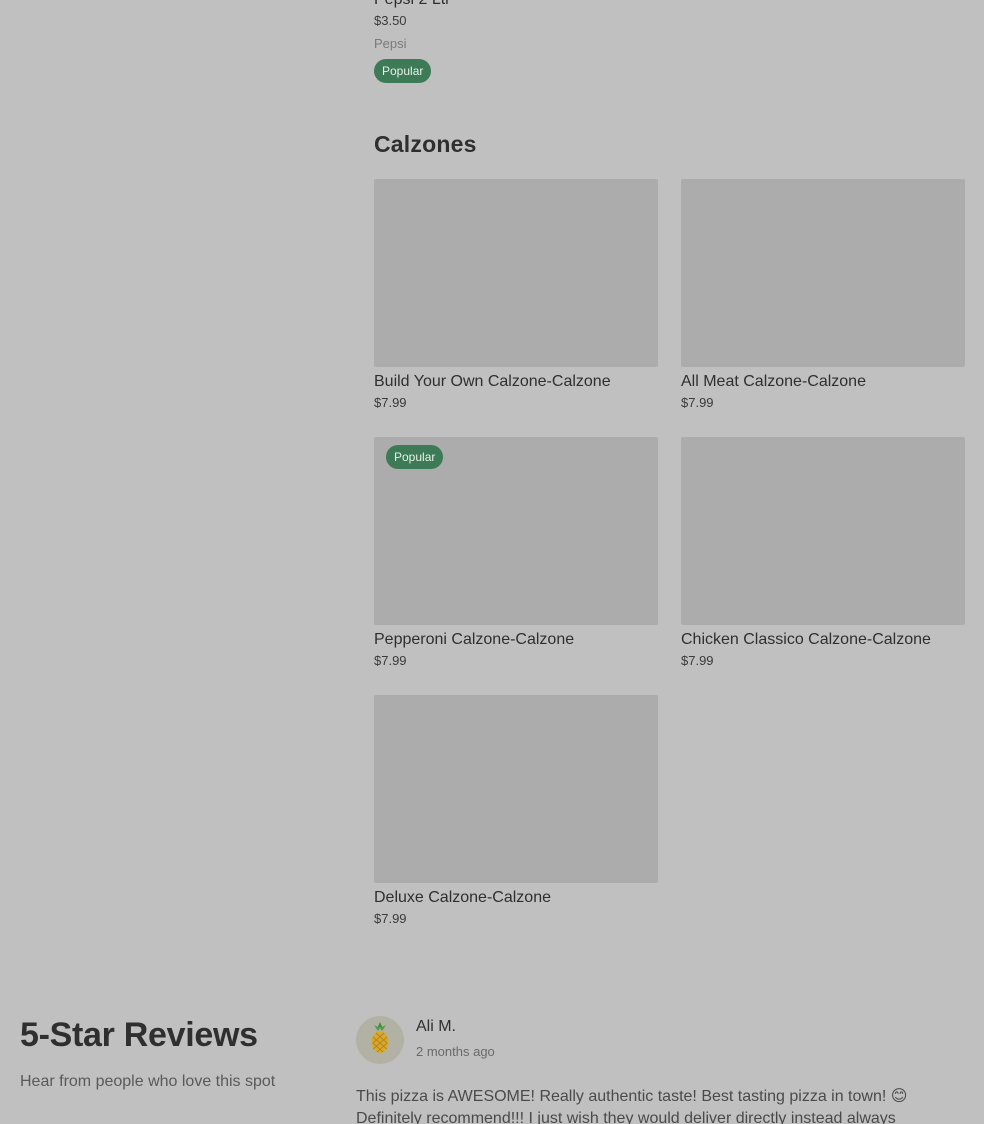  I want to click on menu-item-card: Chicken Classico Calzone-Calzone $7.99, so click(823, 553).